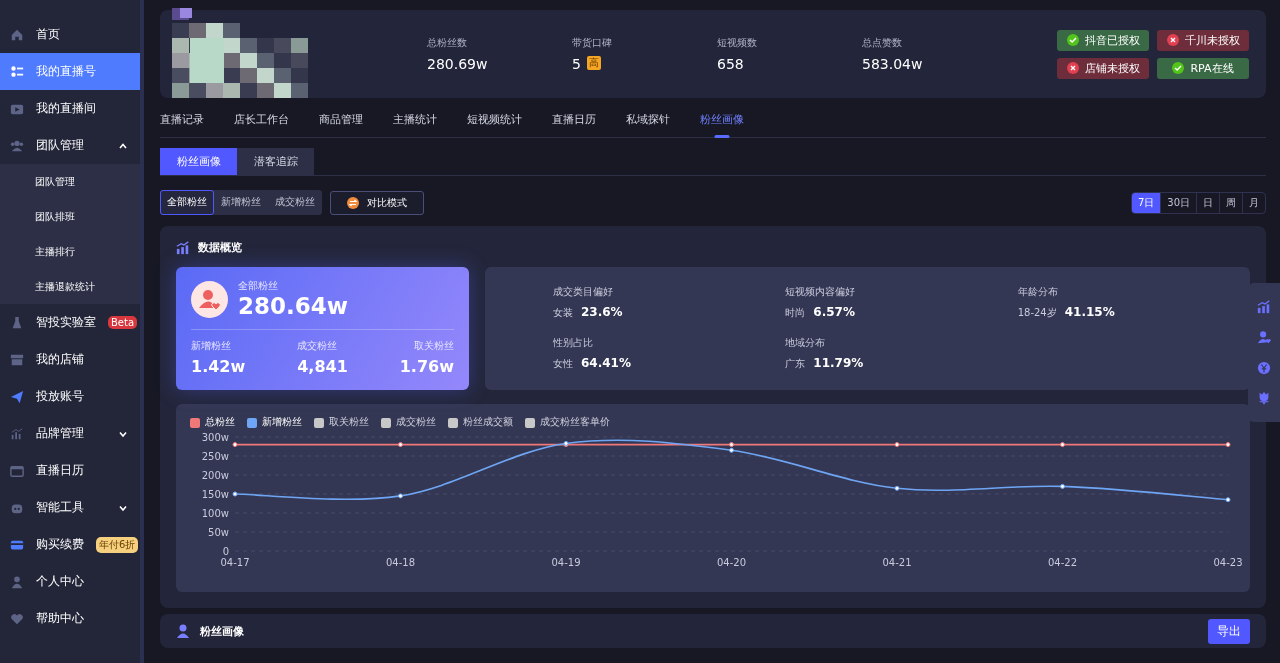 This screenshot has height=663, width=1280. I want to click on preference-label: 成交类目偏好, so click(583, 292).